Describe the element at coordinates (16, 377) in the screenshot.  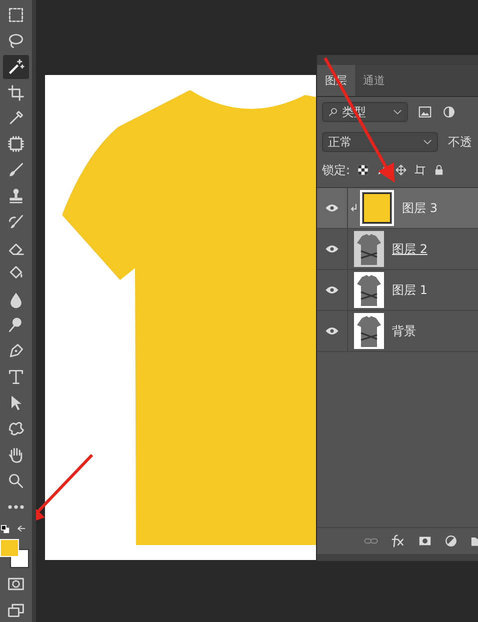
I see `type-icon` at that location.